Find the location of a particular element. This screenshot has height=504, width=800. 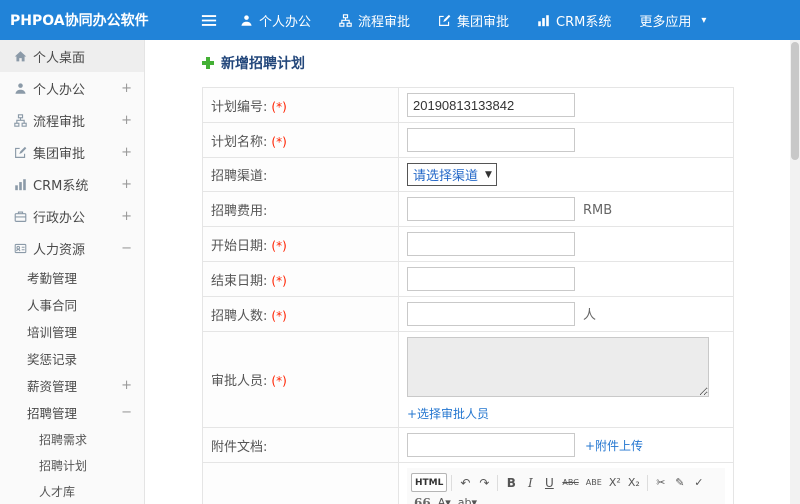

nav-group-approval: 集团审批 is located at coordinates (473, 20).